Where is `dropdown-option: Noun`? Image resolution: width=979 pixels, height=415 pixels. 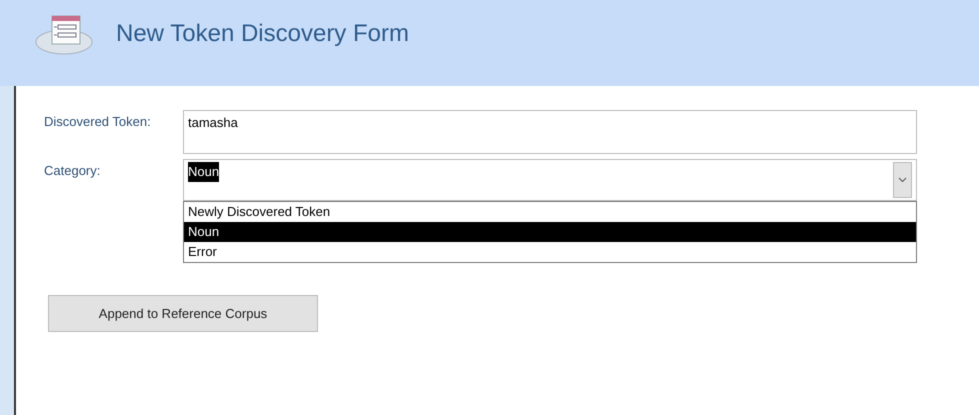 dropdown-option: Noun is located at coordinates (550, 232).